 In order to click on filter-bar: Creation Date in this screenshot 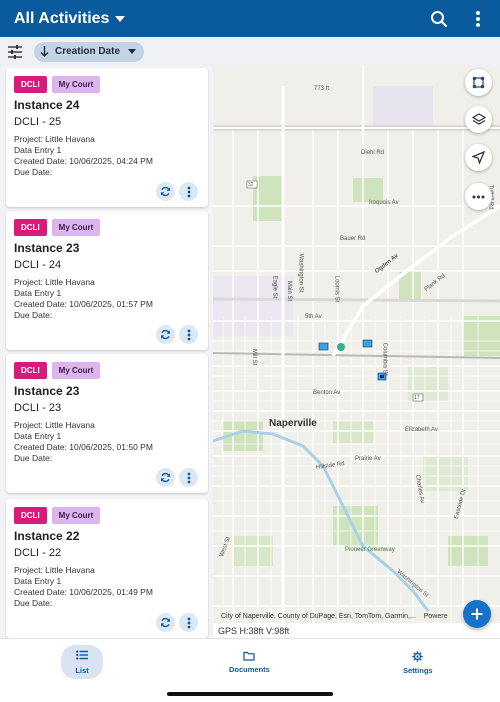, I will do `click(250, 51)`.